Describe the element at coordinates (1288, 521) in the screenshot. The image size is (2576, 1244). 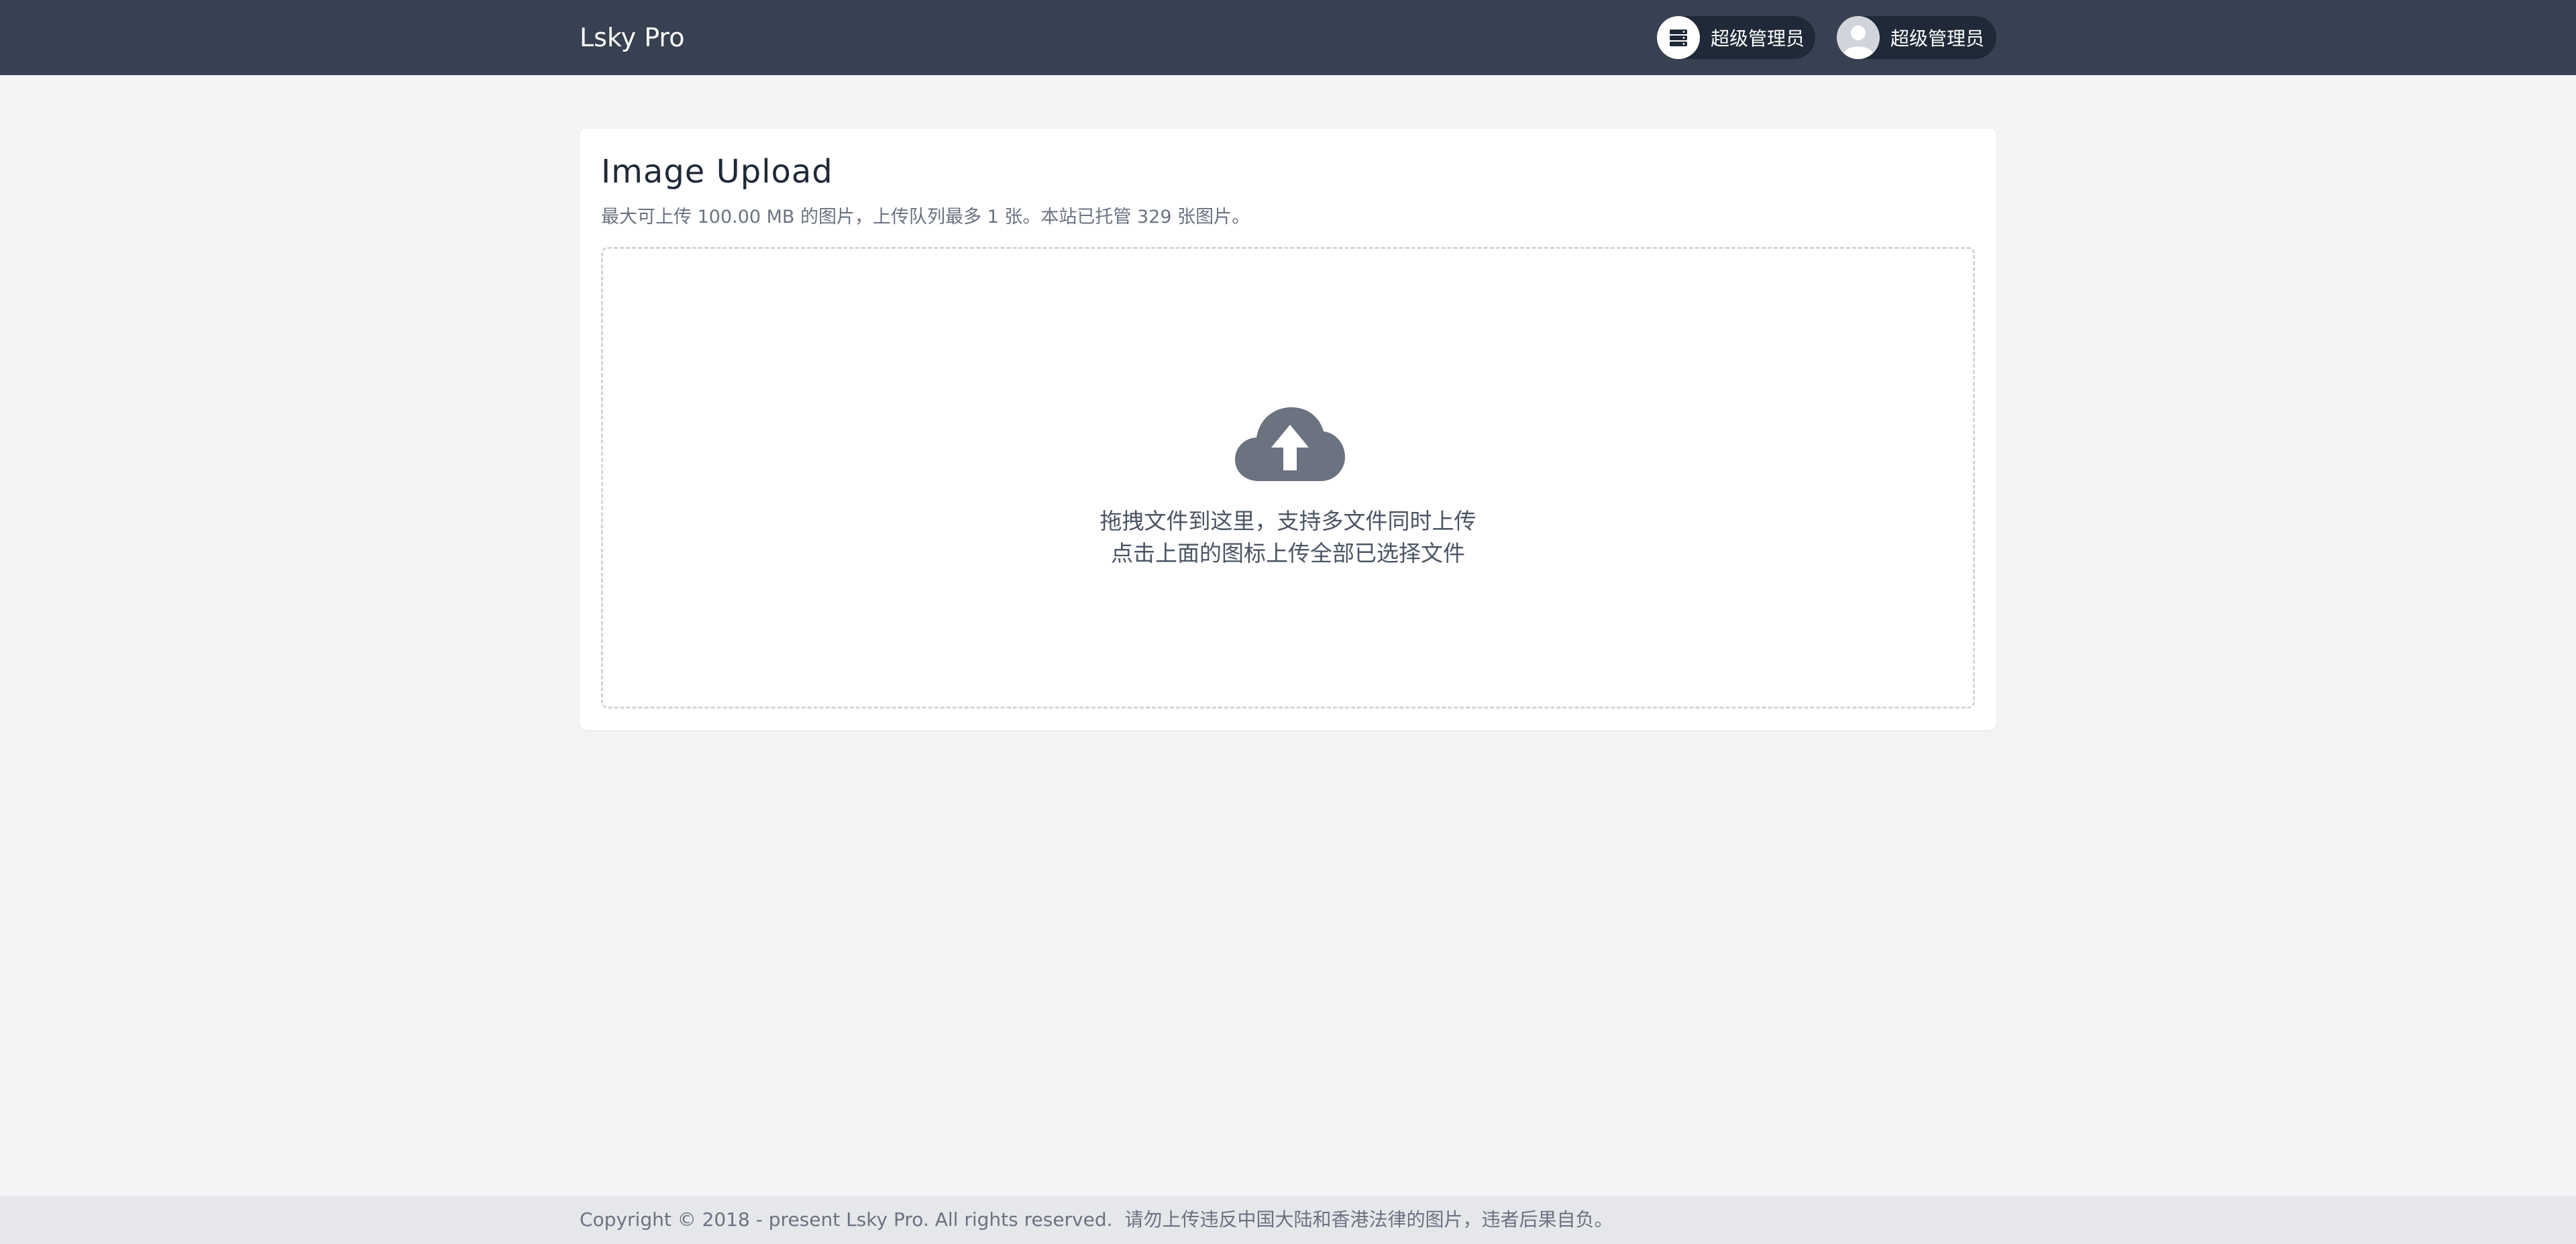
I see `dropzone-drag-hint: 拖拽文件到这里，支持多文件同时上传` at that location.